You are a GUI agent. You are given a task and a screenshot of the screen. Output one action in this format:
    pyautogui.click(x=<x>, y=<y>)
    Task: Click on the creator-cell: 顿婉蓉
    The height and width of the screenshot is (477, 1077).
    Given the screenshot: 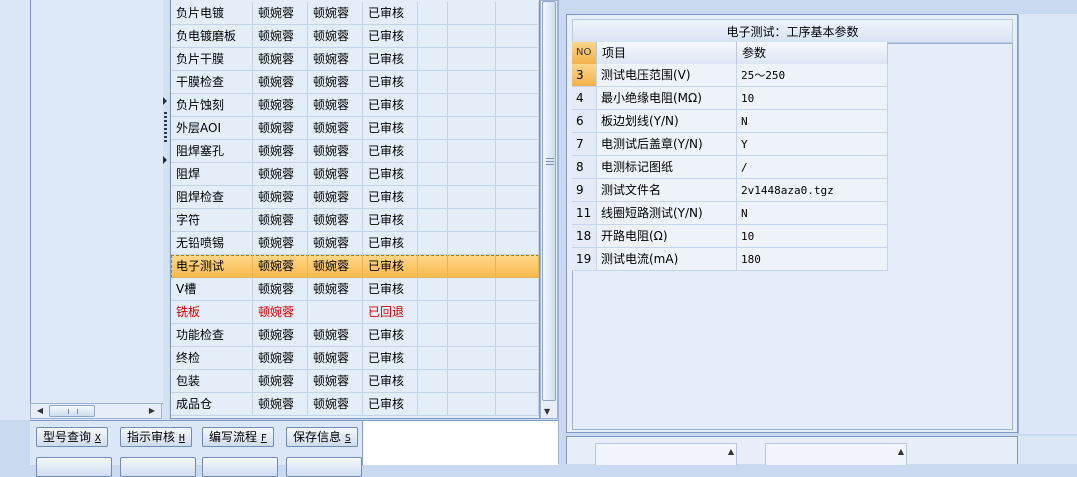 What is the action you would take?
    pyautogui.click(x=280, y=197)
    